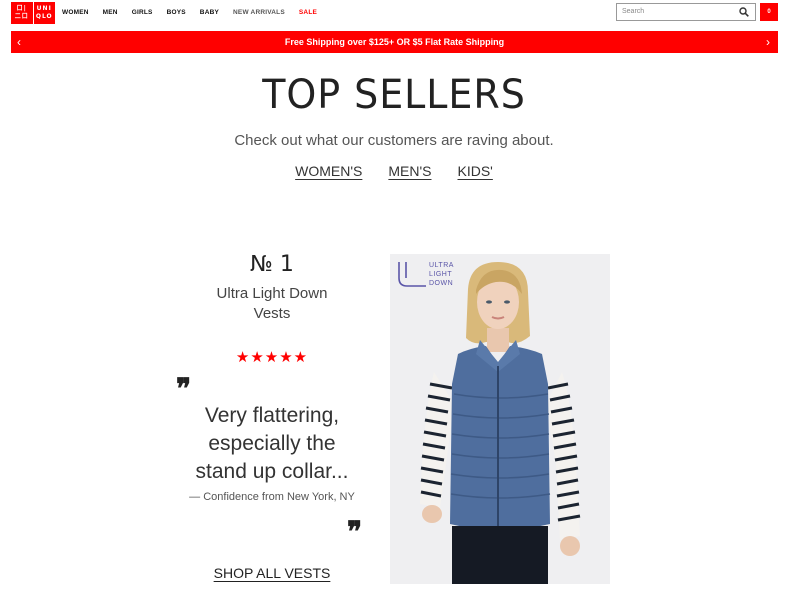 The width and height of the screenshot is (788, 590). What do you see at coordinates (475, 171) in the screenshot?
I see `tab-kids: KIDS'` at bounding box center [475, 171].